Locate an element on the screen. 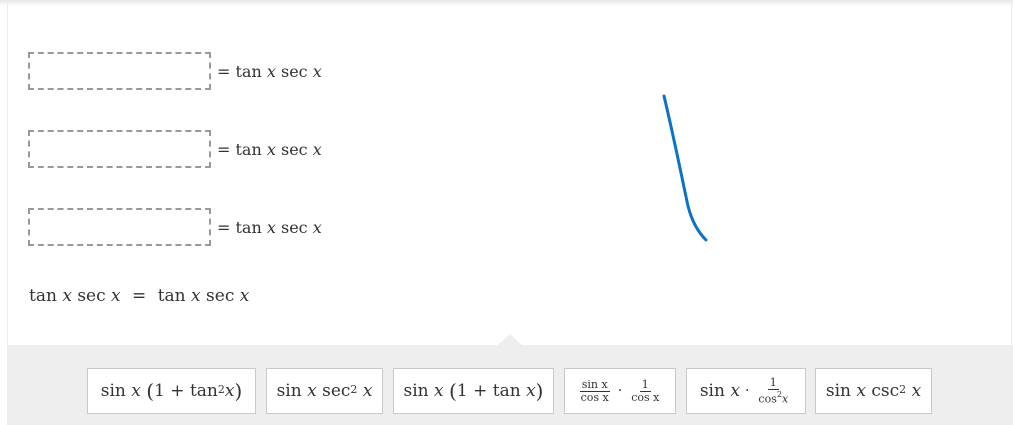 The width and height of the screenshot is (1013, 425). proof-step-row-2: = tan x sec x is located at coordinates (175, 149).